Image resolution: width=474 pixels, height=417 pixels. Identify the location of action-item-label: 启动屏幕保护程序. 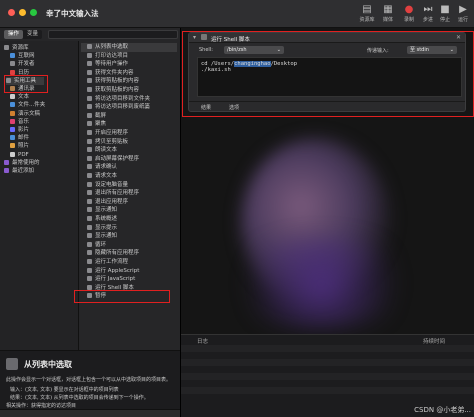
(117, 158).